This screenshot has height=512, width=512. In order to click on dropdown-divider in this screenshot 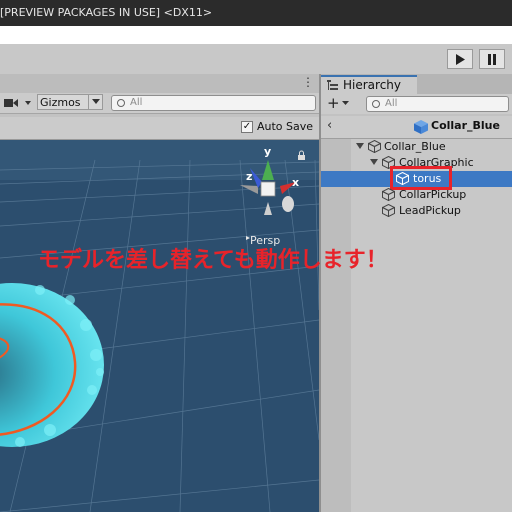, I will do `click(88, 102)`.